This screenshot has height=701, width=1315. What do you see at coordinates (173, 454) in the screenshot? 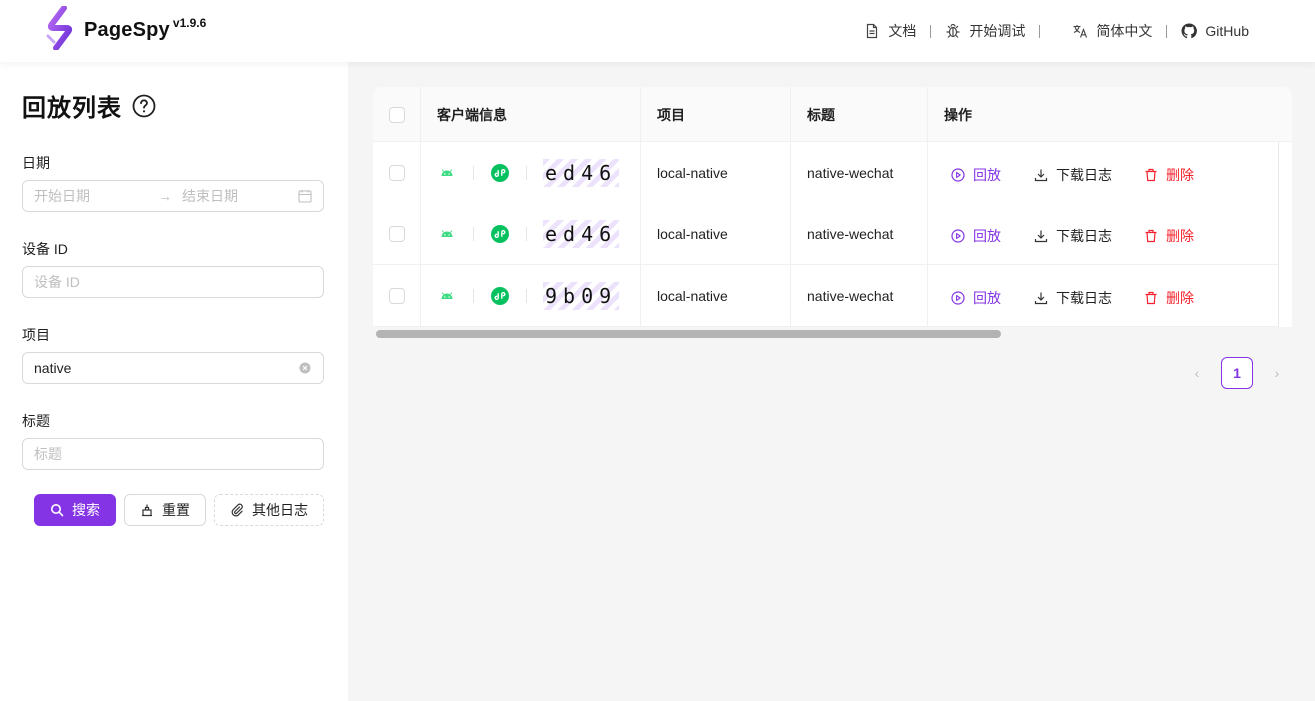
I see `title-input: 标题` at bounding box center [173, 454].